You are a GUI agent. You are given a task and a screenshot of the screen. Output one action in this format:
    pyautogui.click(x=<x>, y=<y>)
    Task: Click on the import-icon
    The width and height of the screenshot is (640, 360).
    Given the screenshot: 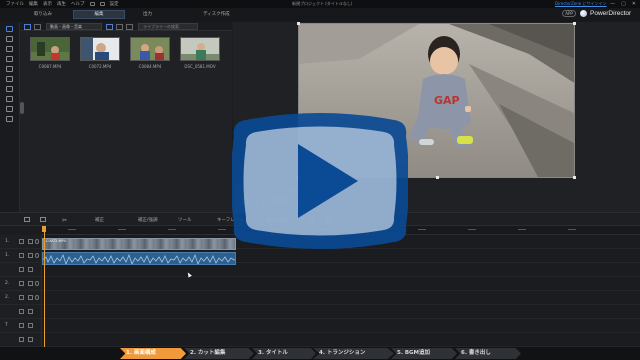 What is the action you would take?
    pyautogui.click(x=27, y=26)
    